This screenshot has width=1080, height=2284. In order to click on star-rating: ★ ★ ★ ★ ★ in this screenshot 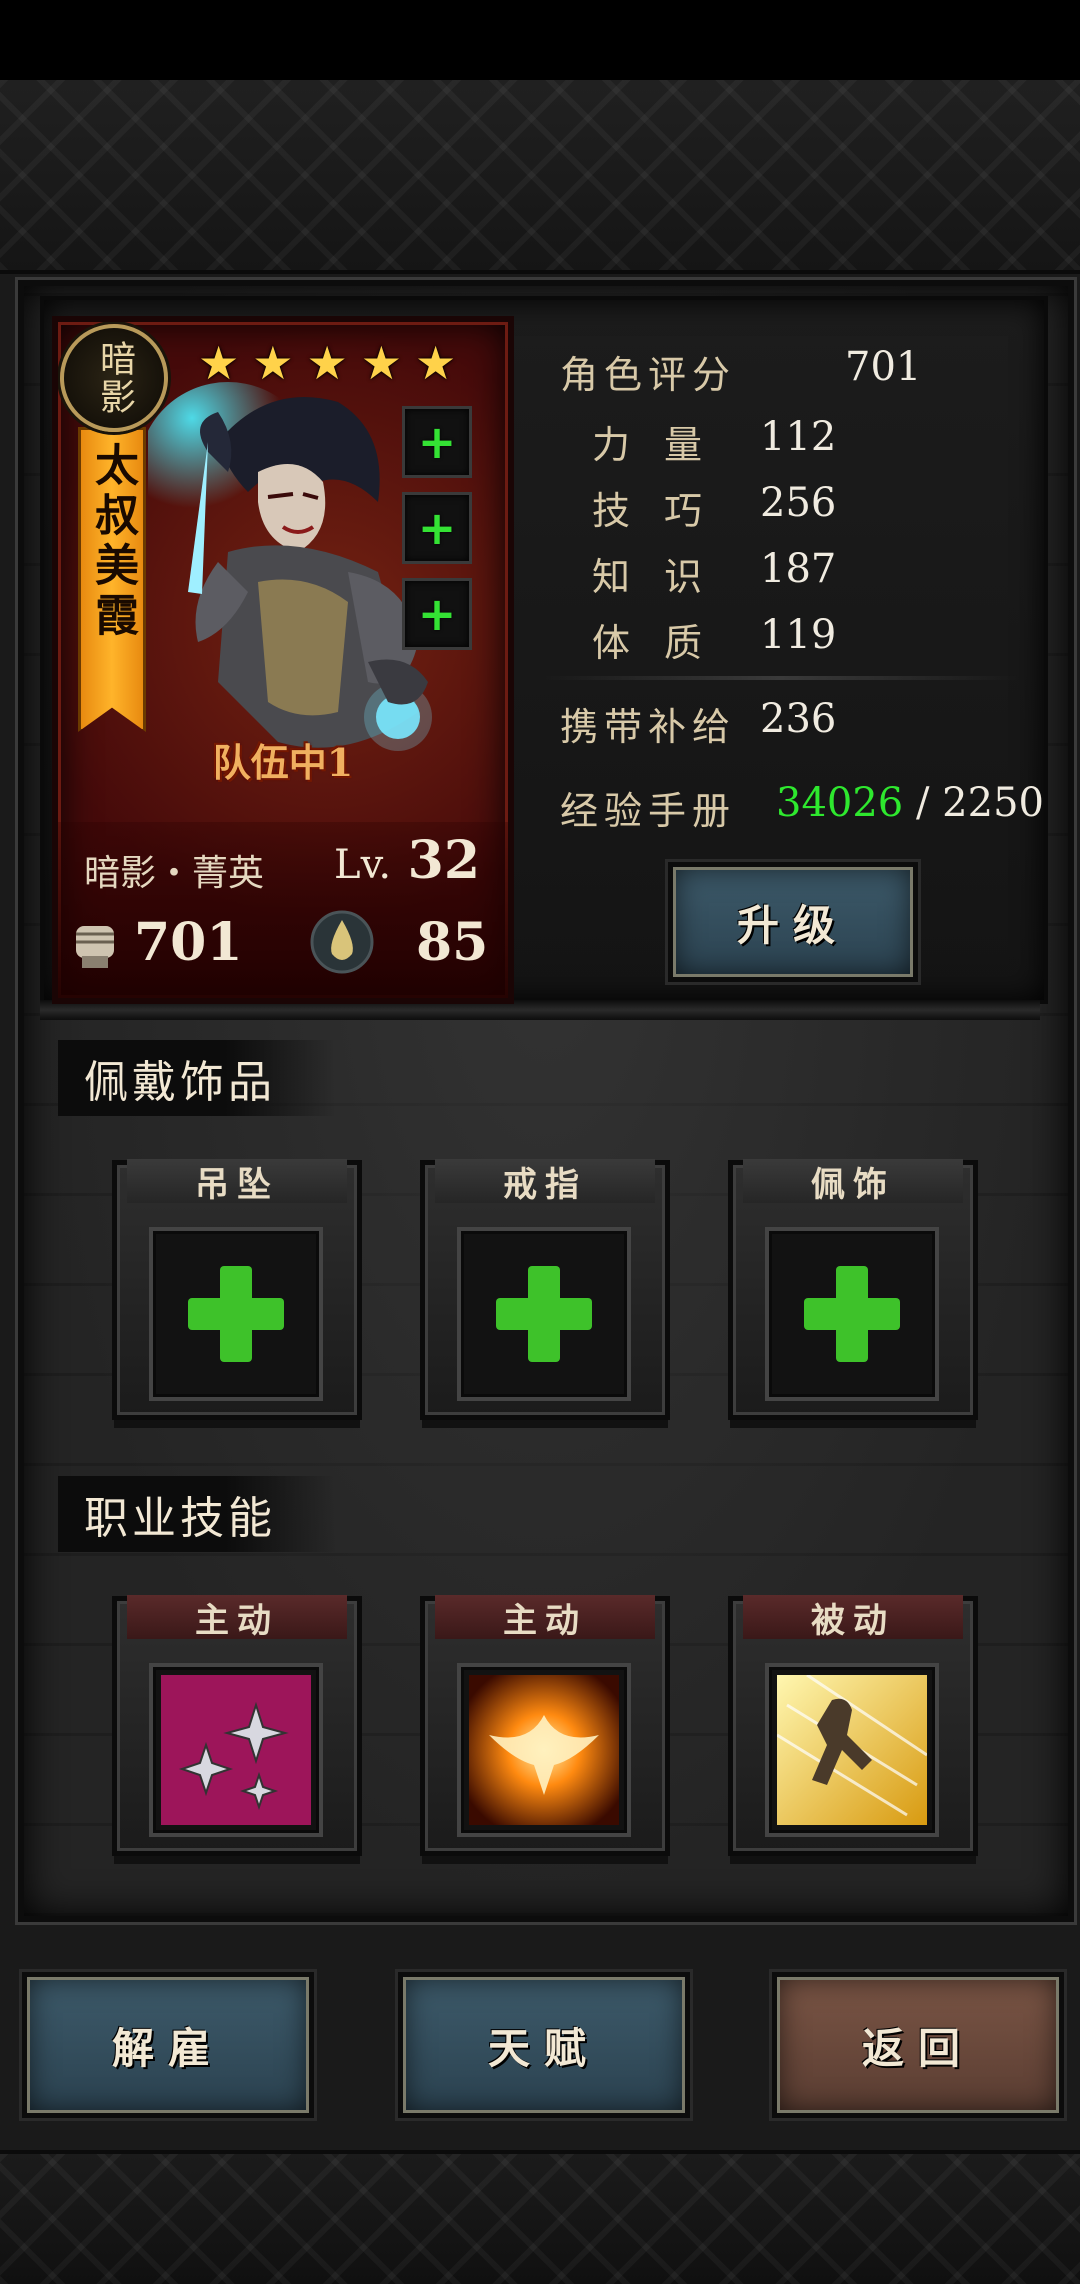, I will do `click(327, 363)`.